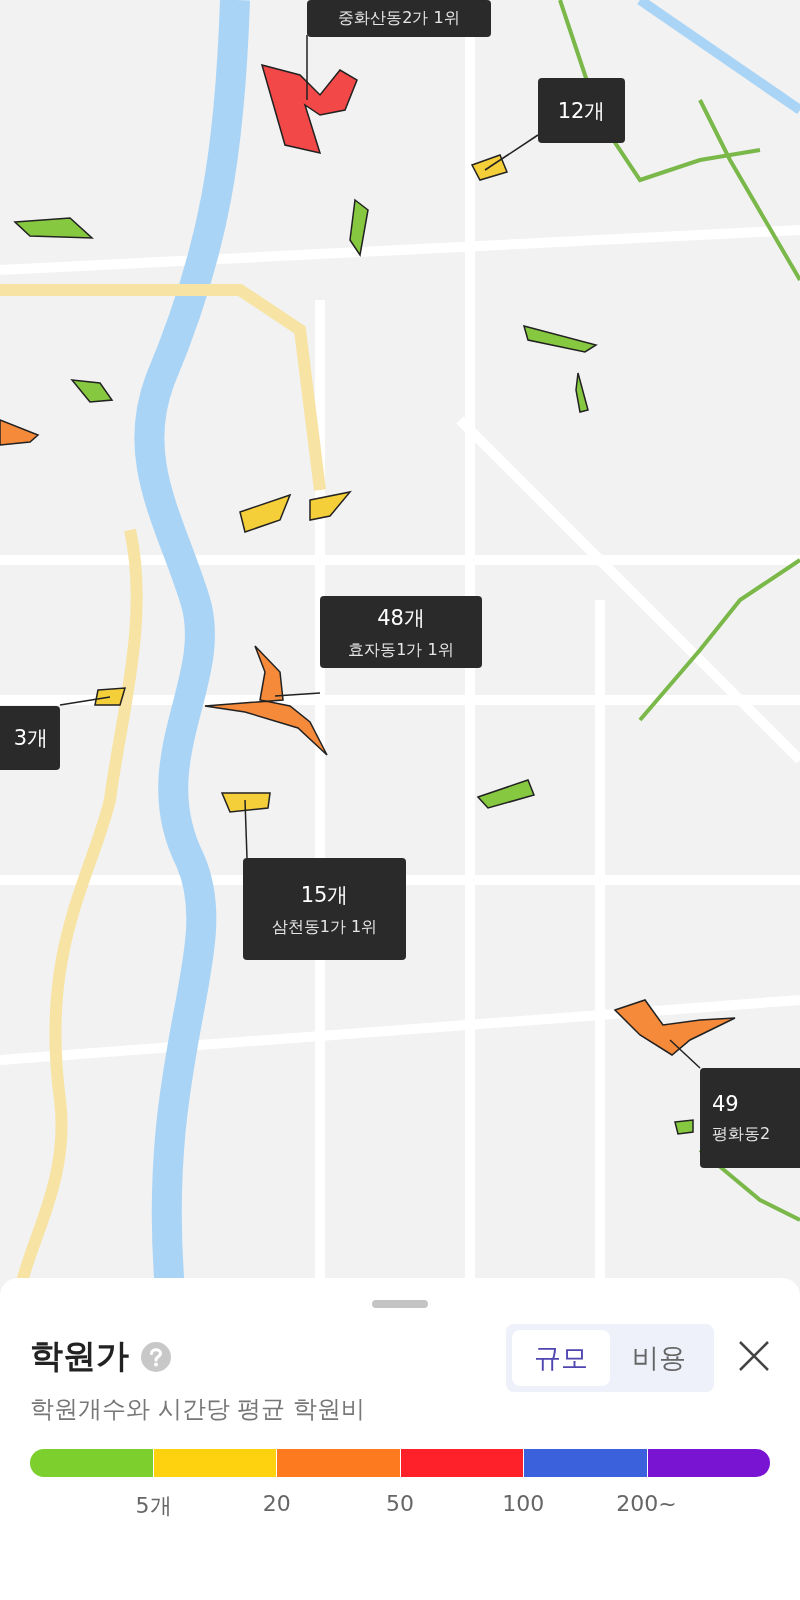 Image resolution: width=800 pixels, height=1600 pixels. What do you see at coordinates (153, 1506) in the screenshot?
I see `legend-tick-label: 5개` at bounding box center [153, 1506].